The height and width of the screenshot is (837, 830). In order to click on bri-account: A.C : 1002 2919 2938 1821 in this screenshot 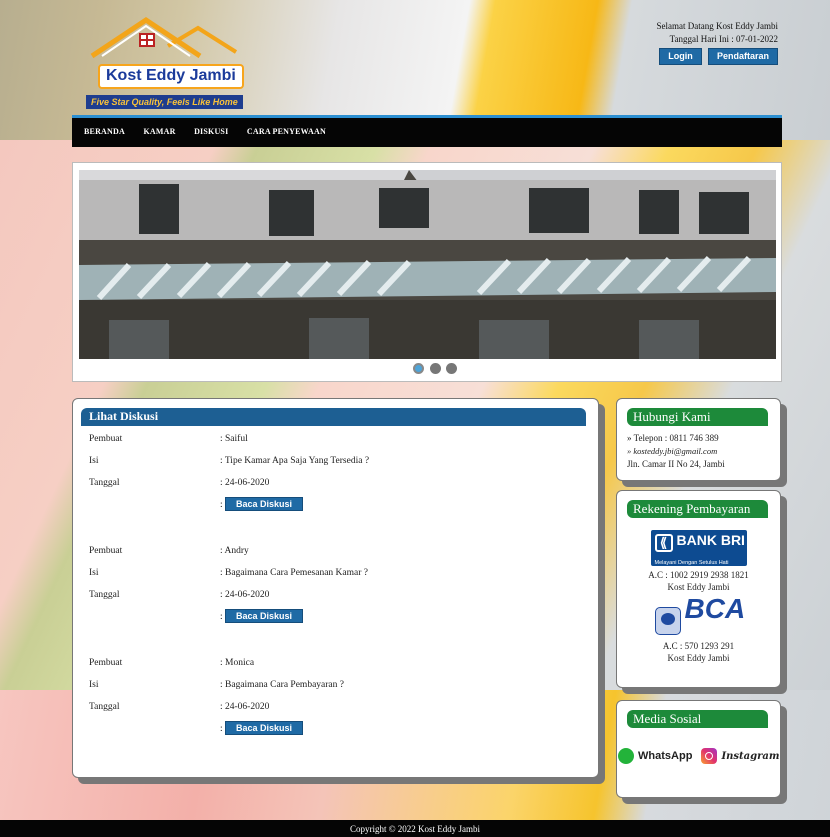, I will do `click(698, 575)`.